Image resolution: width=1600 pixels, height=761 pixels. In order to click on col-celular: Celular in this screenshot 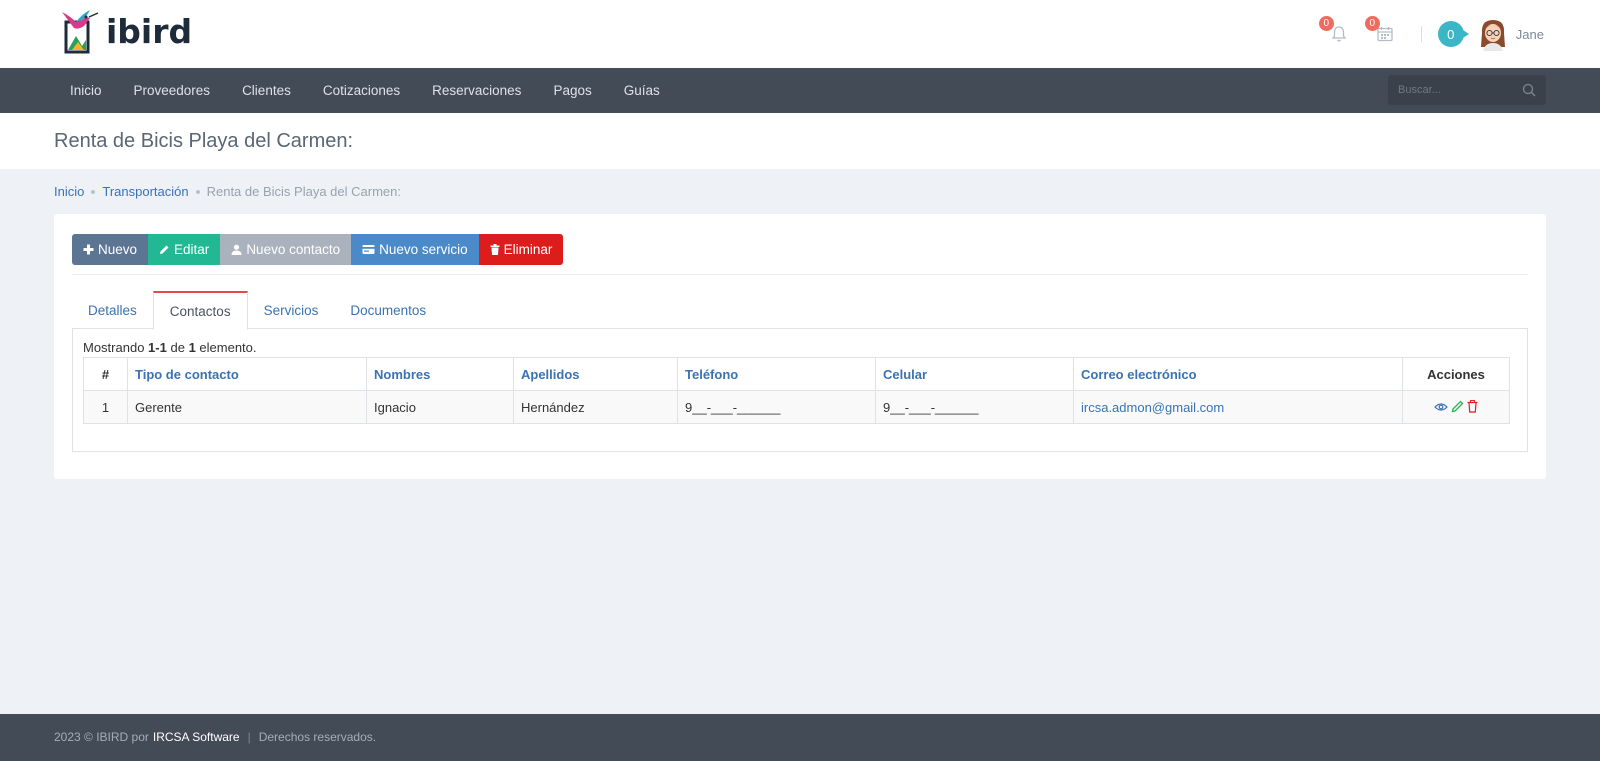, I will do `click(974, 374)`.